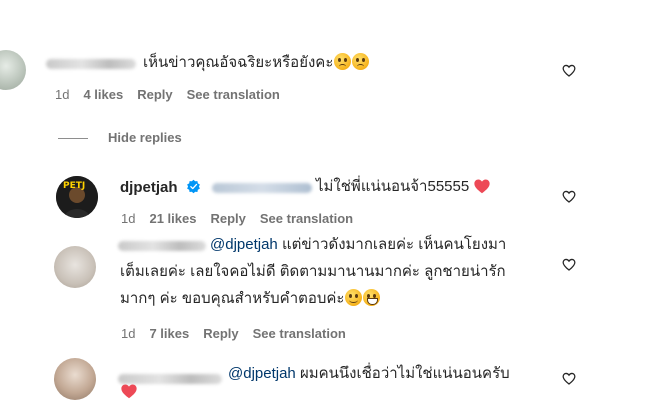 The width and height of the screenshot is (649, 401). What do you see at coordinates (394, 244) in the screenshot?
I see `comment-text-content: แต่ข่าวดังมากเลยค่ะ เห็นคนโยงมา` at bounding box center [394, 244].